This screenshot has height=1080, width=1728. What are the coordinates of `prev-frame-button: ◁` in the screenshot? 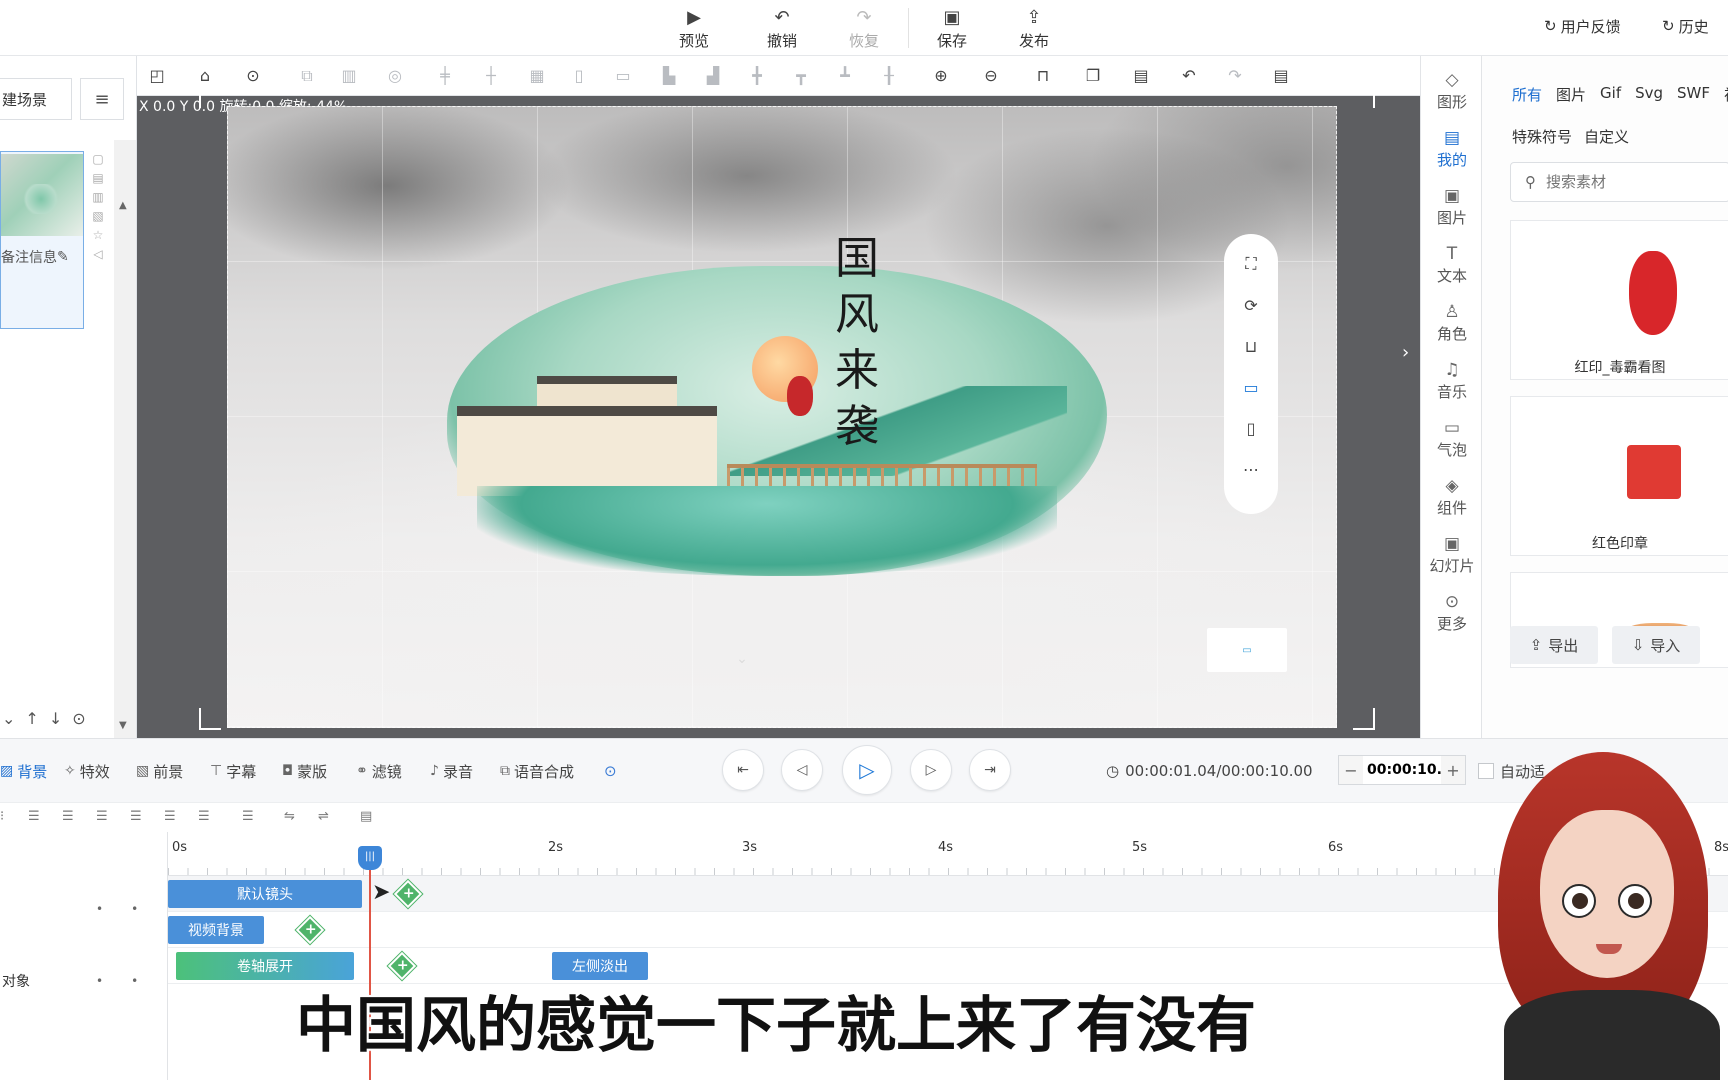 It's located at (802, 770).